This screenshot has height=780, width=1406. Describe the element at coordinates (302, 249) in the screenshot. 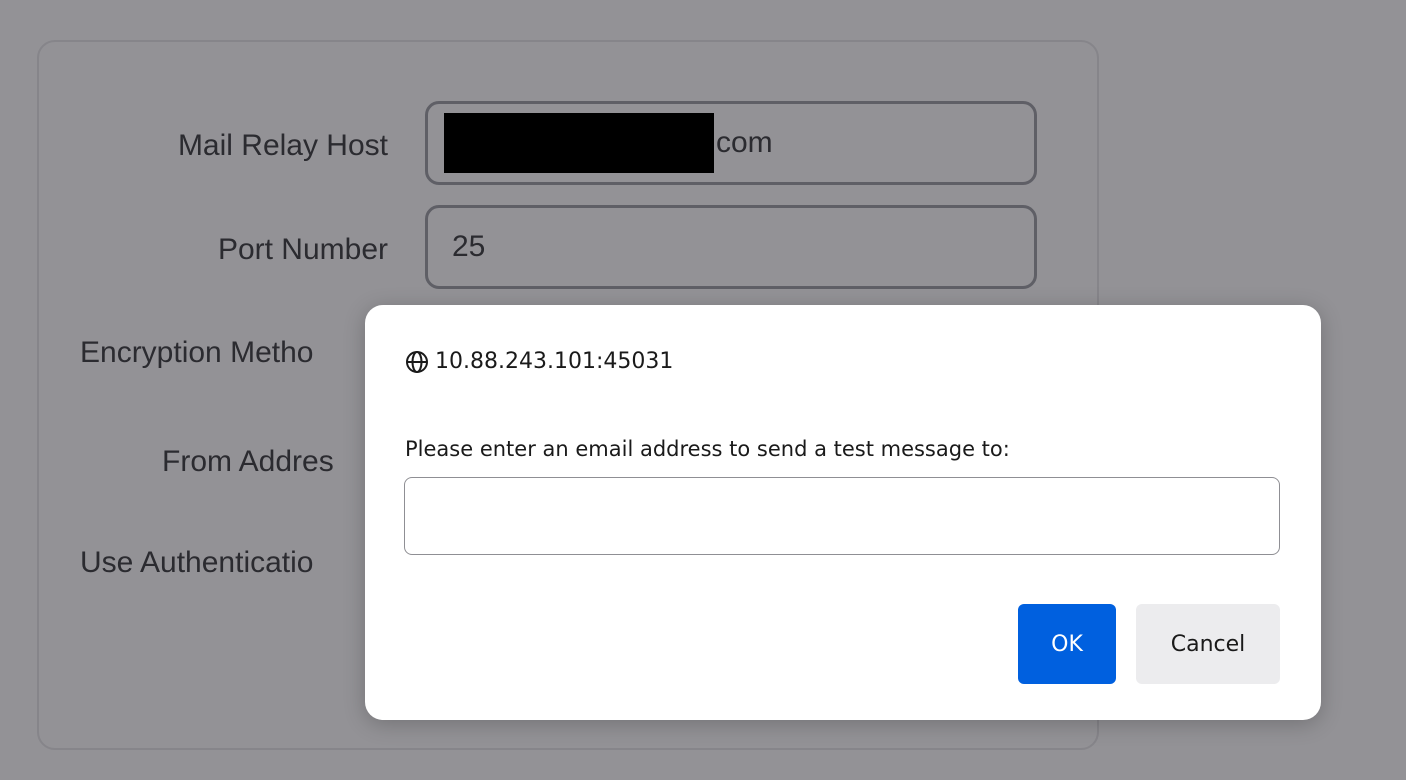

I see `port-number-label: Port Number` at that location.